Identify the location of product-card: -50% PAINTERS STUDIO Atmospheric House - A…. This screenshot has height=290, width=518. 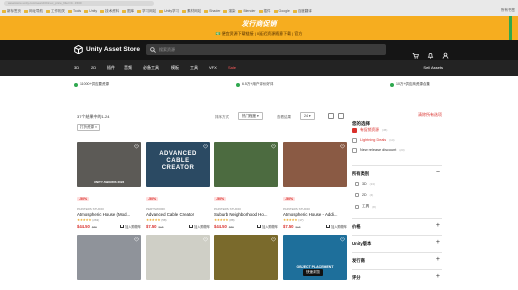
(315, 185).